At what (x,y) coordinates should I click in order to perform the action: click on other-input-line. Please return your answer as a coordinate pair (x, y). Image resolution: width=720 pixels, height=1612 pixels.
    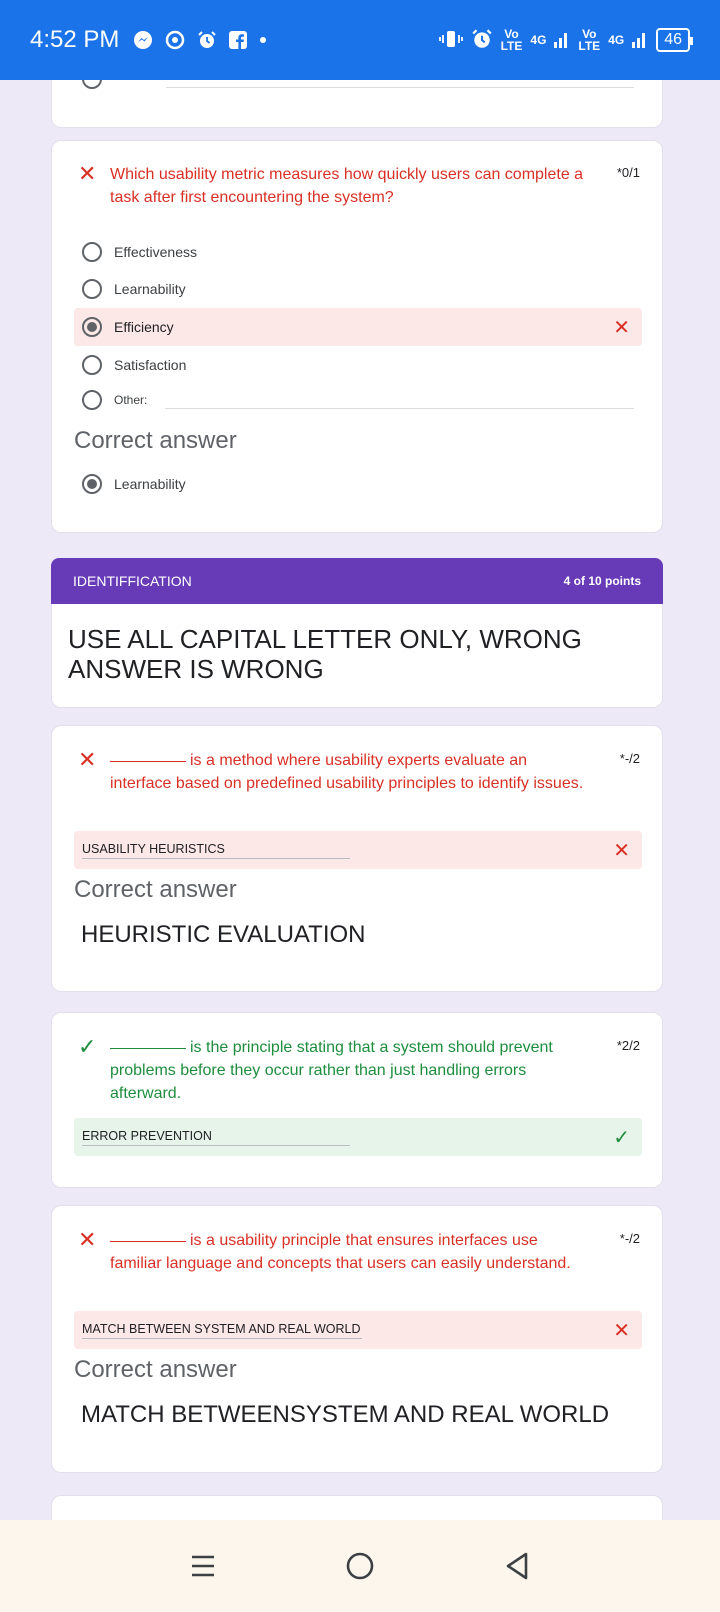
    Looking at the image, I should click on (399, 400).